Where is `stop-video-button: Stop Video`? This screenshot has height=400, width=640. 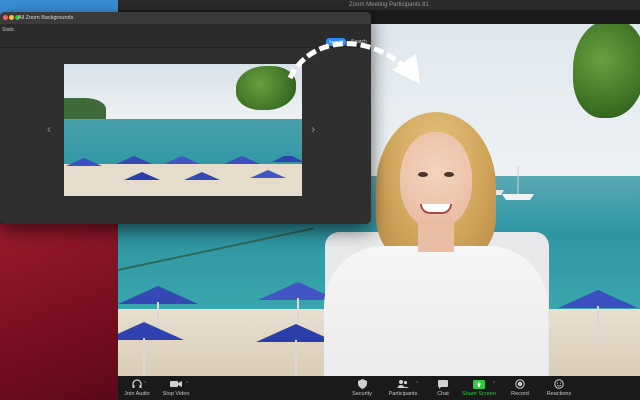 stop-video-button: Stop Video is located at coordinates (176, 388).